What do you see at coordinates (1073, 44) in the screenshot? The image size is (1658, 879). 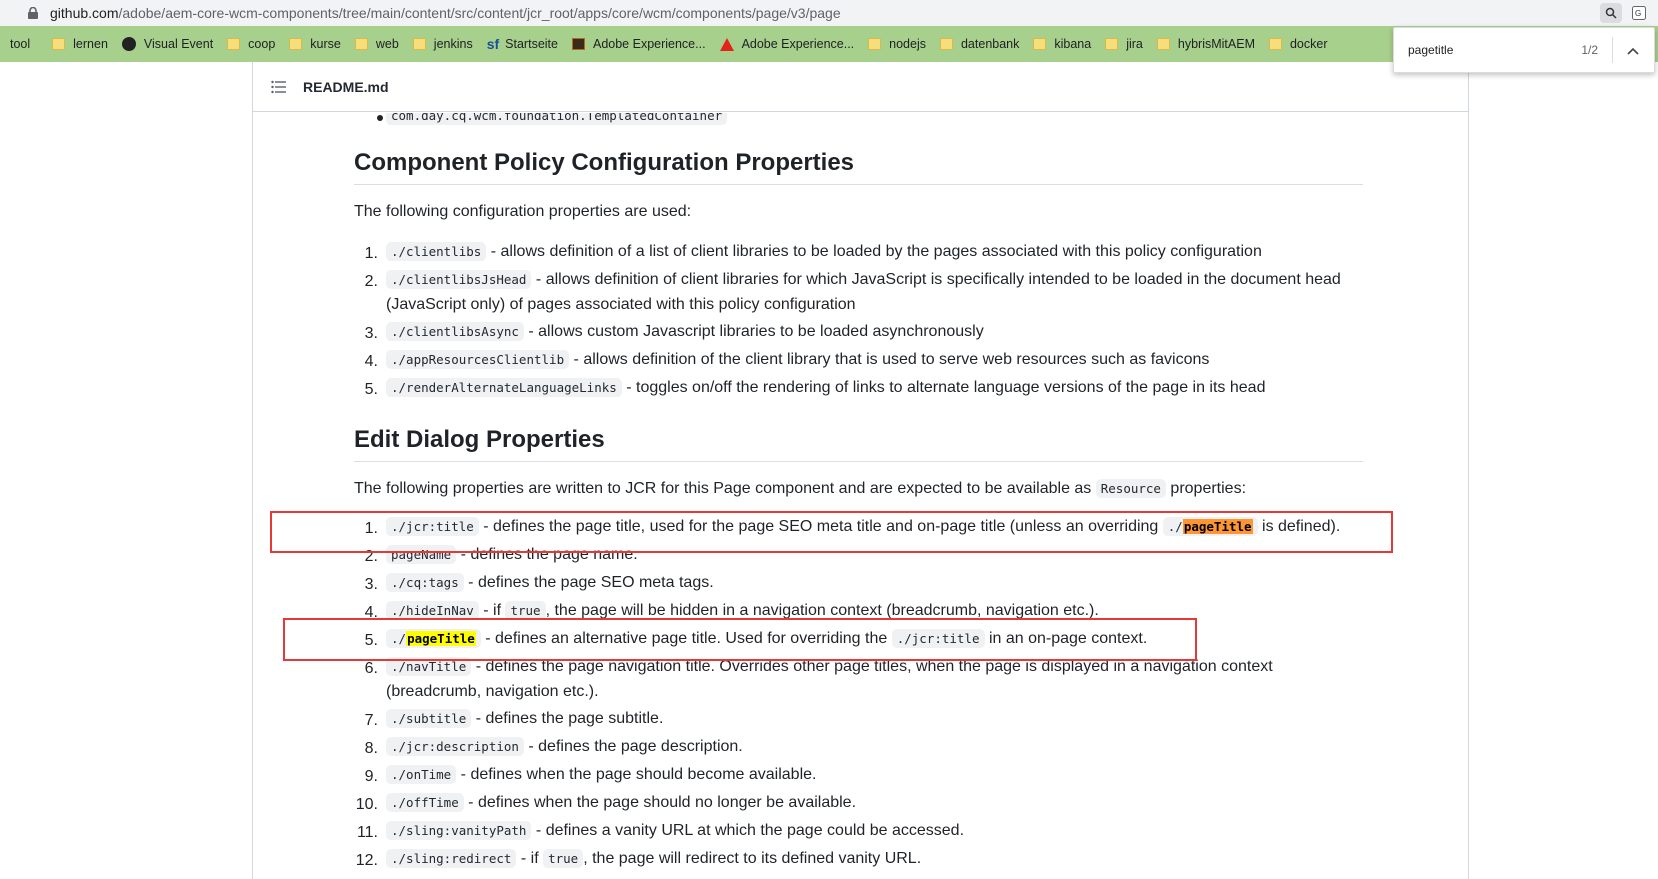 I see `bookmark-label: kibana` at bounding box center [1073, 44].